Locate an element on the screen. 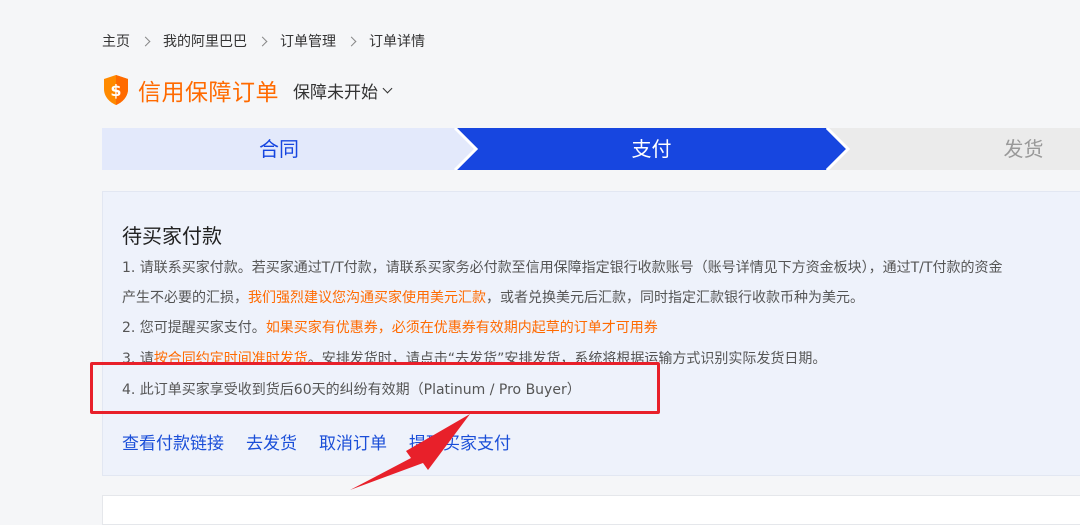 The height and width of the screenshot is (525, 1080). view-payment-link-button: 查看付款链接 is located at coordinates (173, 441).